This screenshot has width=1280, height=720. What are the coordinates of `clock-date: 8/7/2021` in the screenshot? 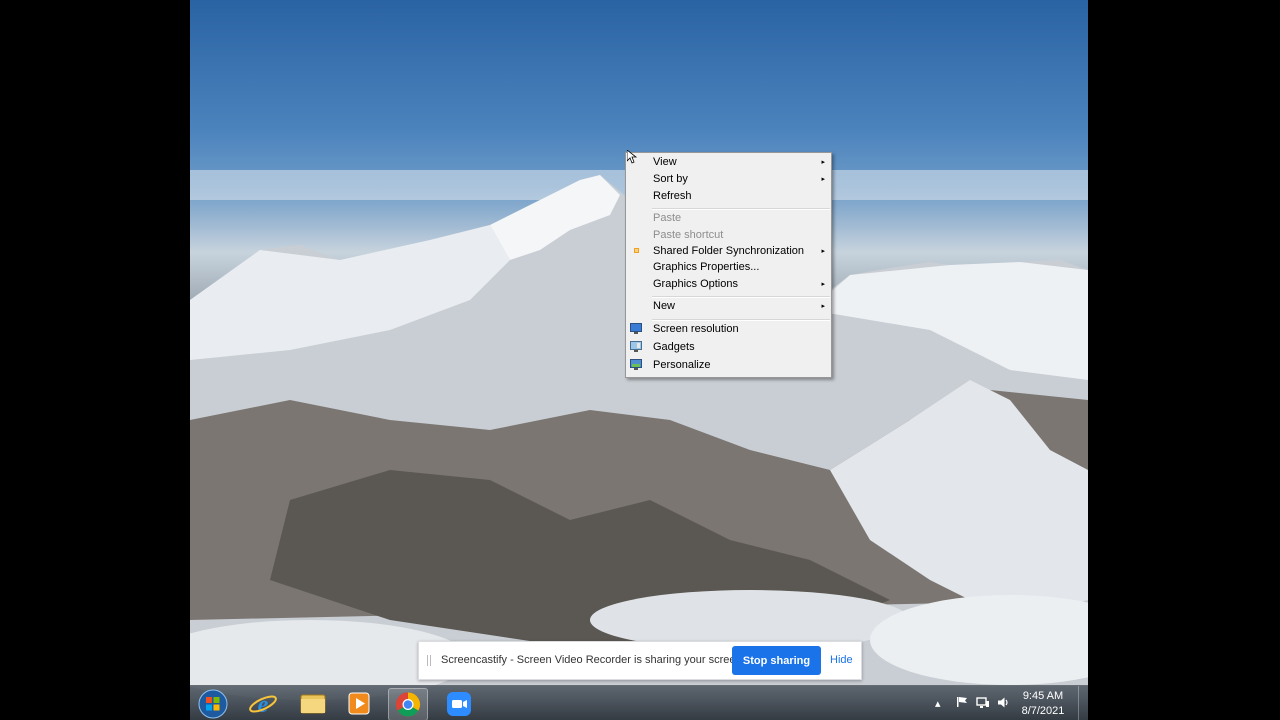 It's located at (1043, 711).